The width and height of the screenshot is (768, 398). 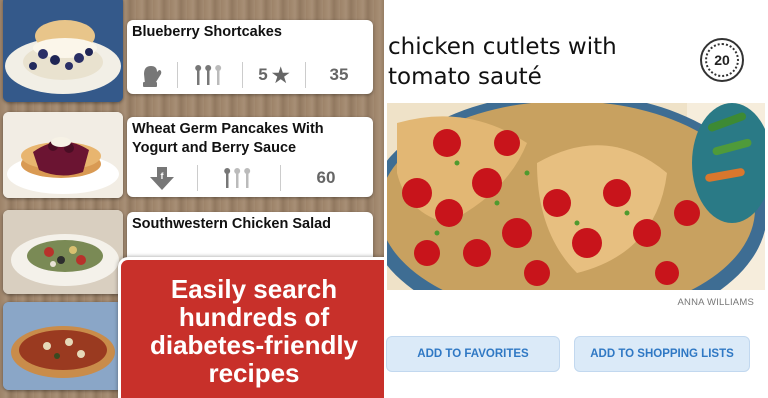 I want to click on add-to-favorites-button: ADD TO FAVORITES, so click(x=473, y=354).